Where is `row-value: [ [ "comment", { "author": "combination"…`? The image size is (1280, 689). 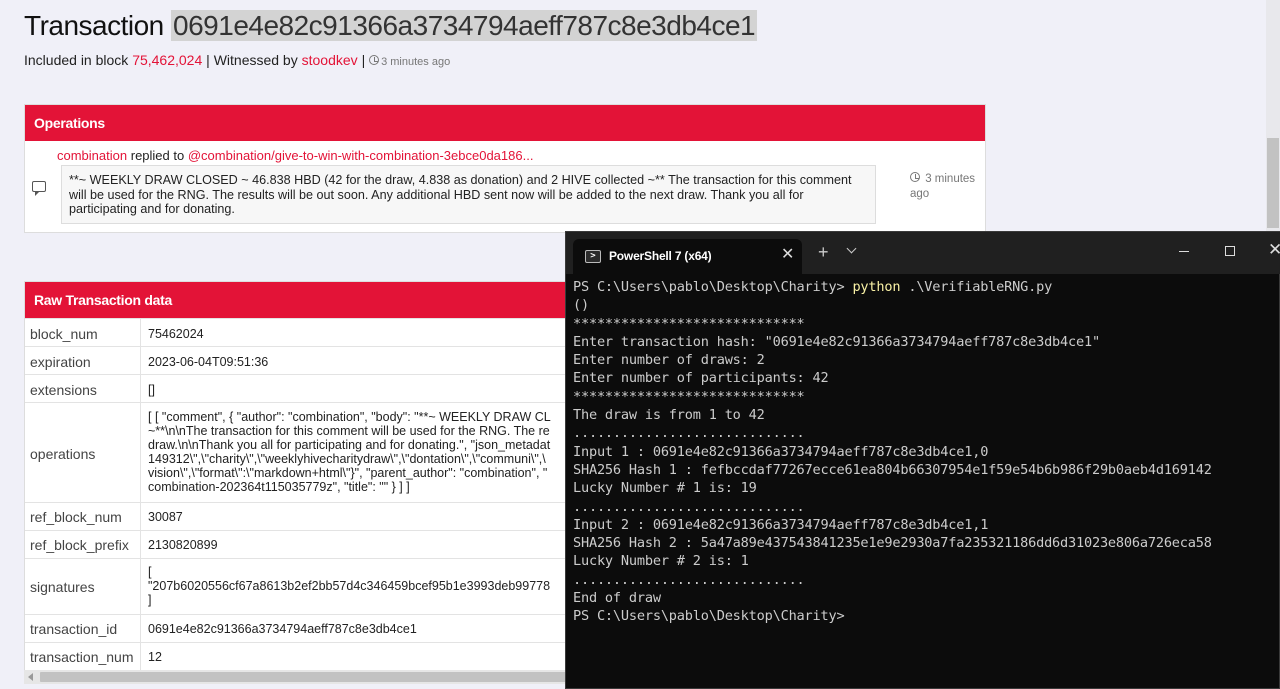
row-value: [ [ "comment", { "author": "combination"… is located at coordinates (349, 452).